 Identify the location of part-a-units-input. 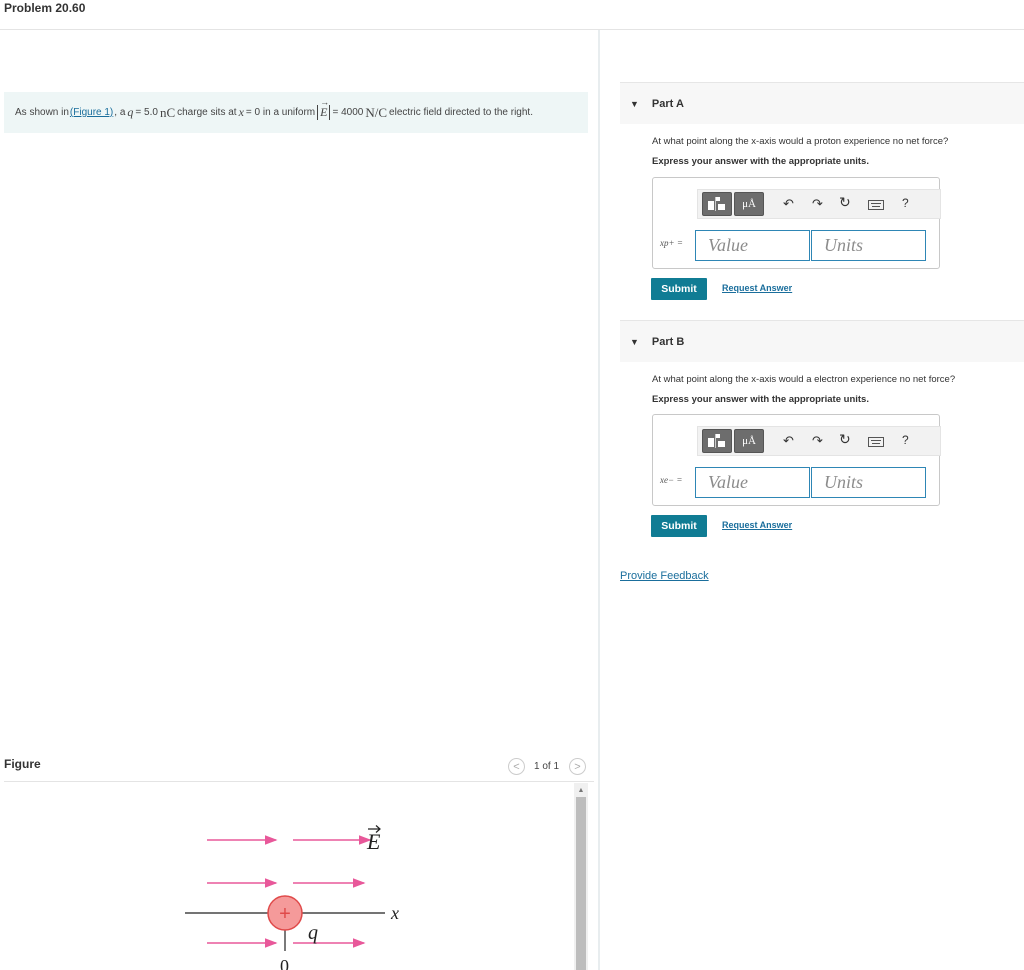
(868, 245).